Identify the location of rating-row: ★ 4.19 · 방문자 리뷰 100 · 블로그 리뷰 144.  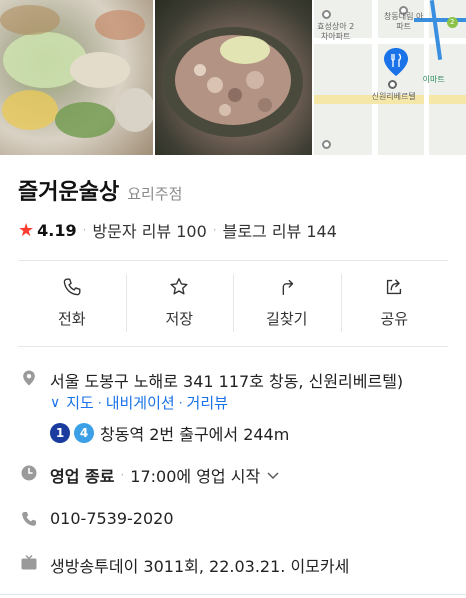
(177, 230).